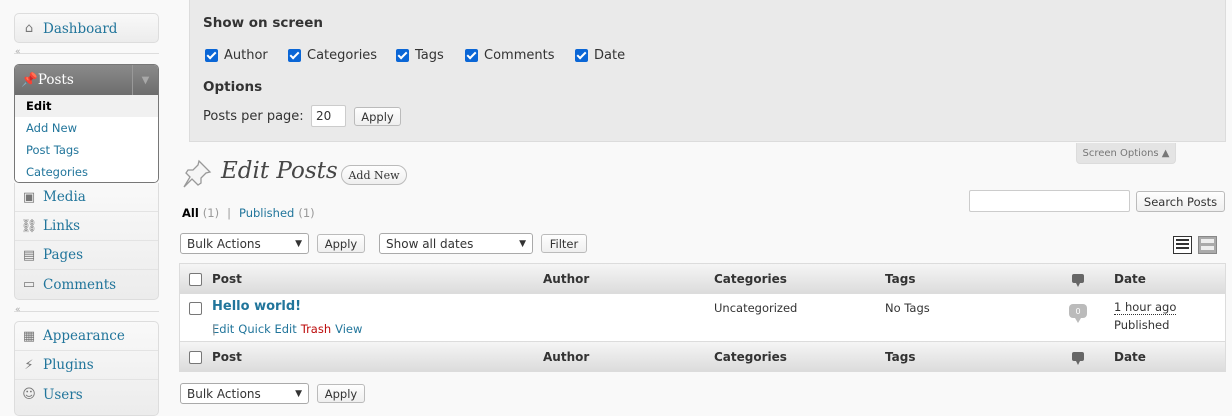  I want to click on menu-item-media: ▣ Media, so click(86, 197).